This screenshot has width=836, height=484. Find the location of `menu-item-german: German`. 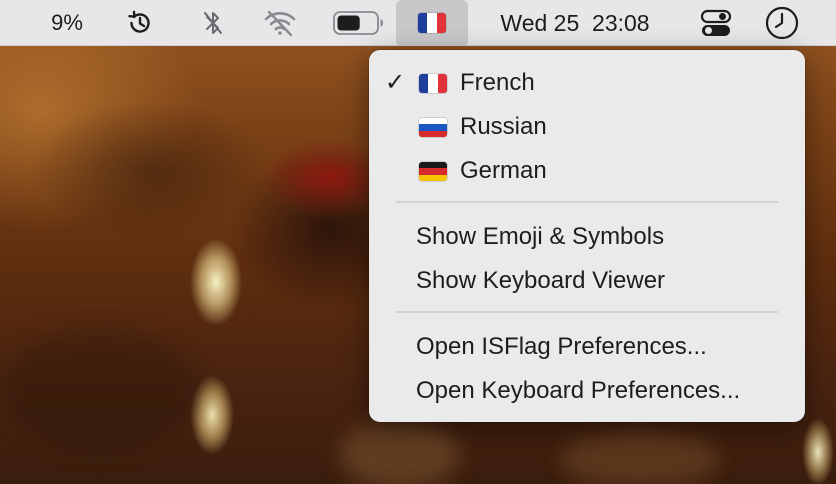

menu-item-german: German is located at coordinates (587, 171).